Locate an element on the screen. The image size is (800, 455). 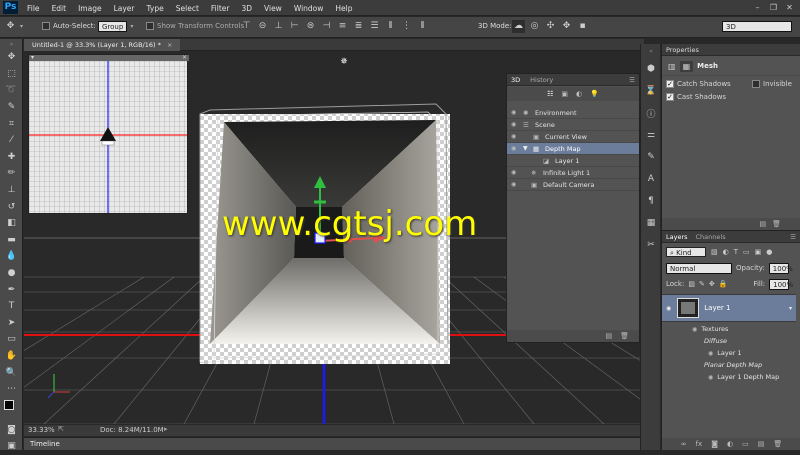
minimize-icon: – is located at coordinates (757, 7).